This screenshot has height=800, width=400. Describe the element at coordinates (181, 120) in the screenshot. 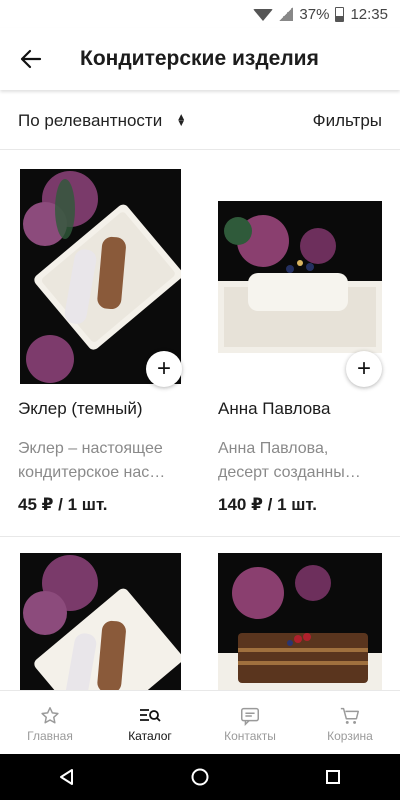

I see `sort-arrows-icon: ▲ ▼` at that location.